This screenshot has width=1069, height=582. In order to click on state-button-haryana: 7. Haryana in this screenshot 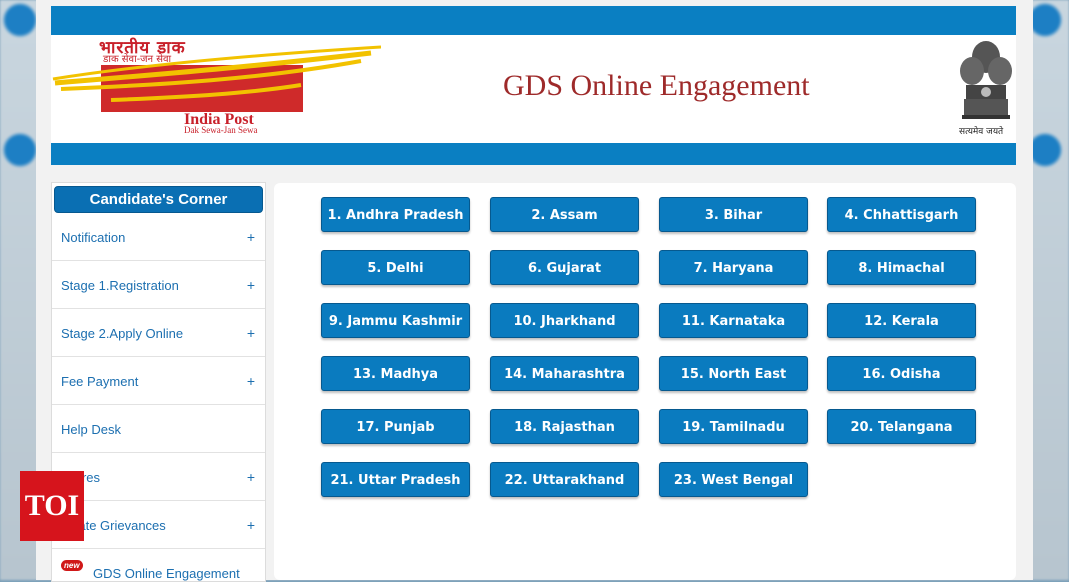, I will do `click(733, 267)`.